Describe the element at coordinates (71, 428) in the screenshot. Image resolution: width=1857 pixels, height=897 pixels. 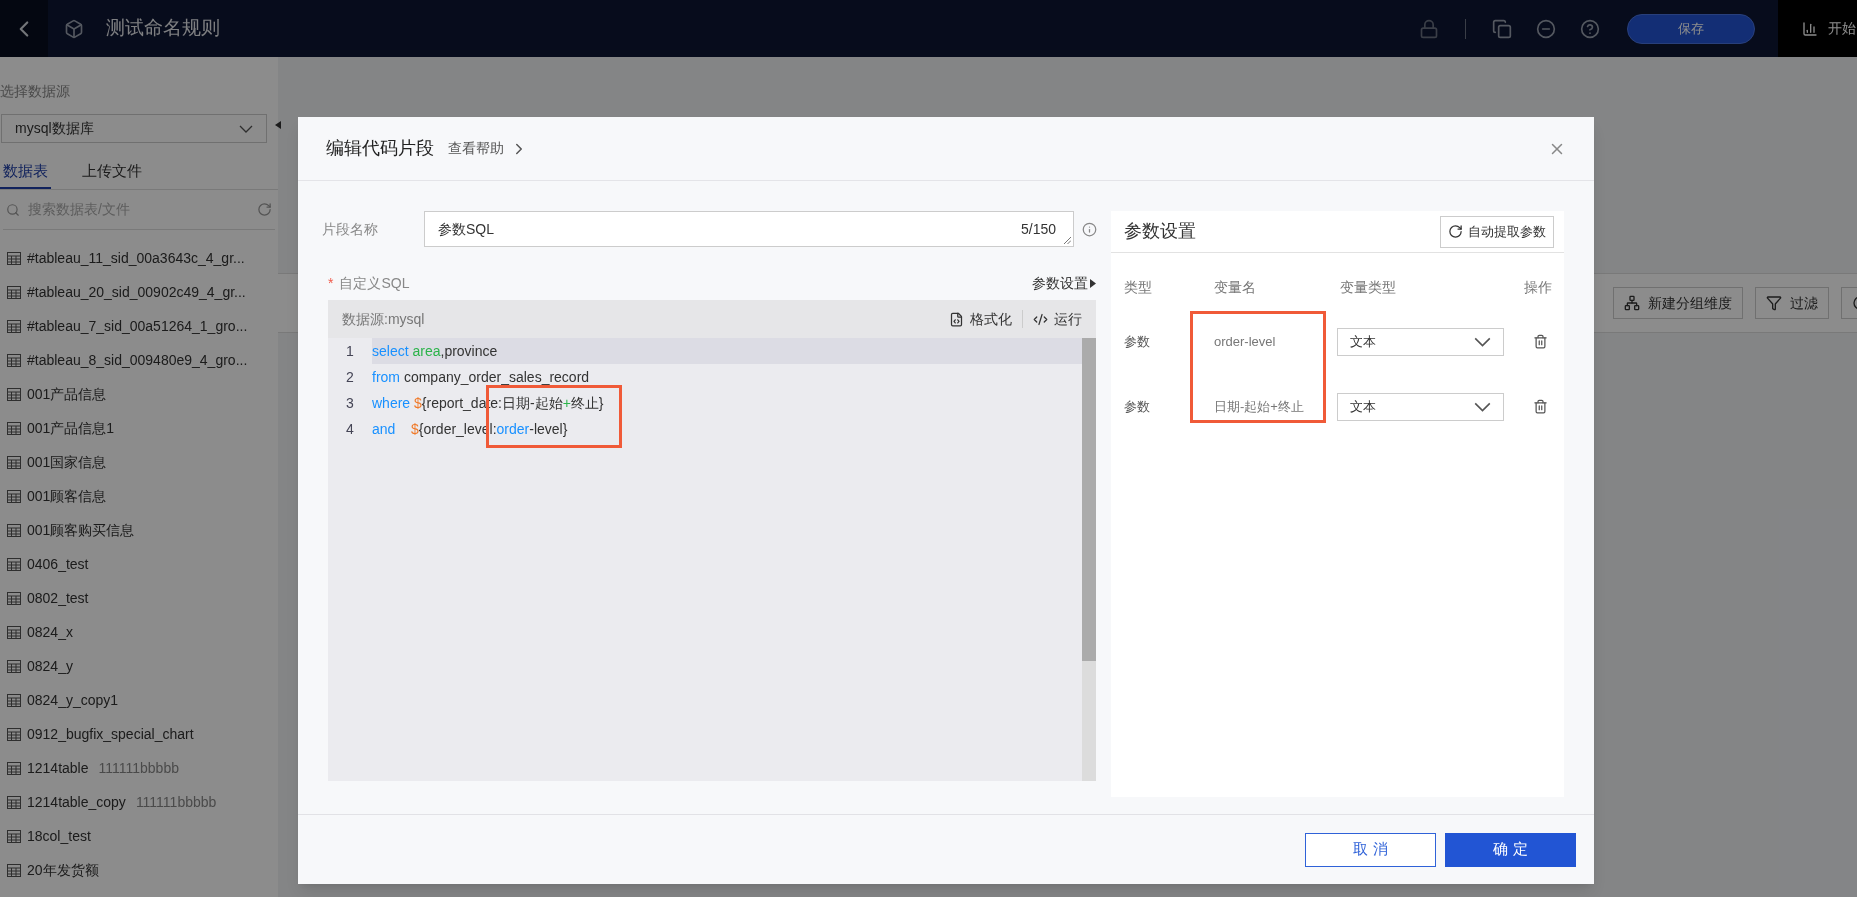
I see `table-name: 001产品信息1` at that location.